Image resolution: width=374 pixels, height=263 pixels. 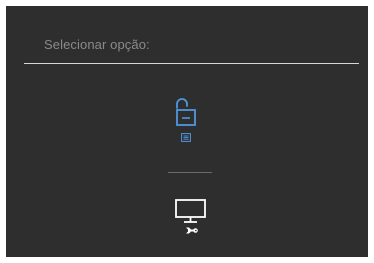 What do you see at coordinates (191, 63) in the screenshot?
I see `header-divider` at bounding box center [191, 63].